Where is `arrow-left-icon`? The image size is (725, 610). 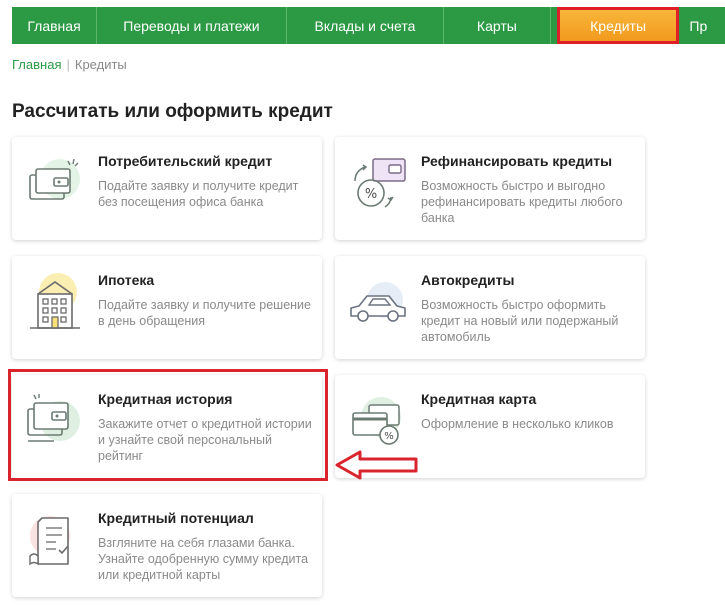 arrow-left-icon is located at coordinates (376, 465).